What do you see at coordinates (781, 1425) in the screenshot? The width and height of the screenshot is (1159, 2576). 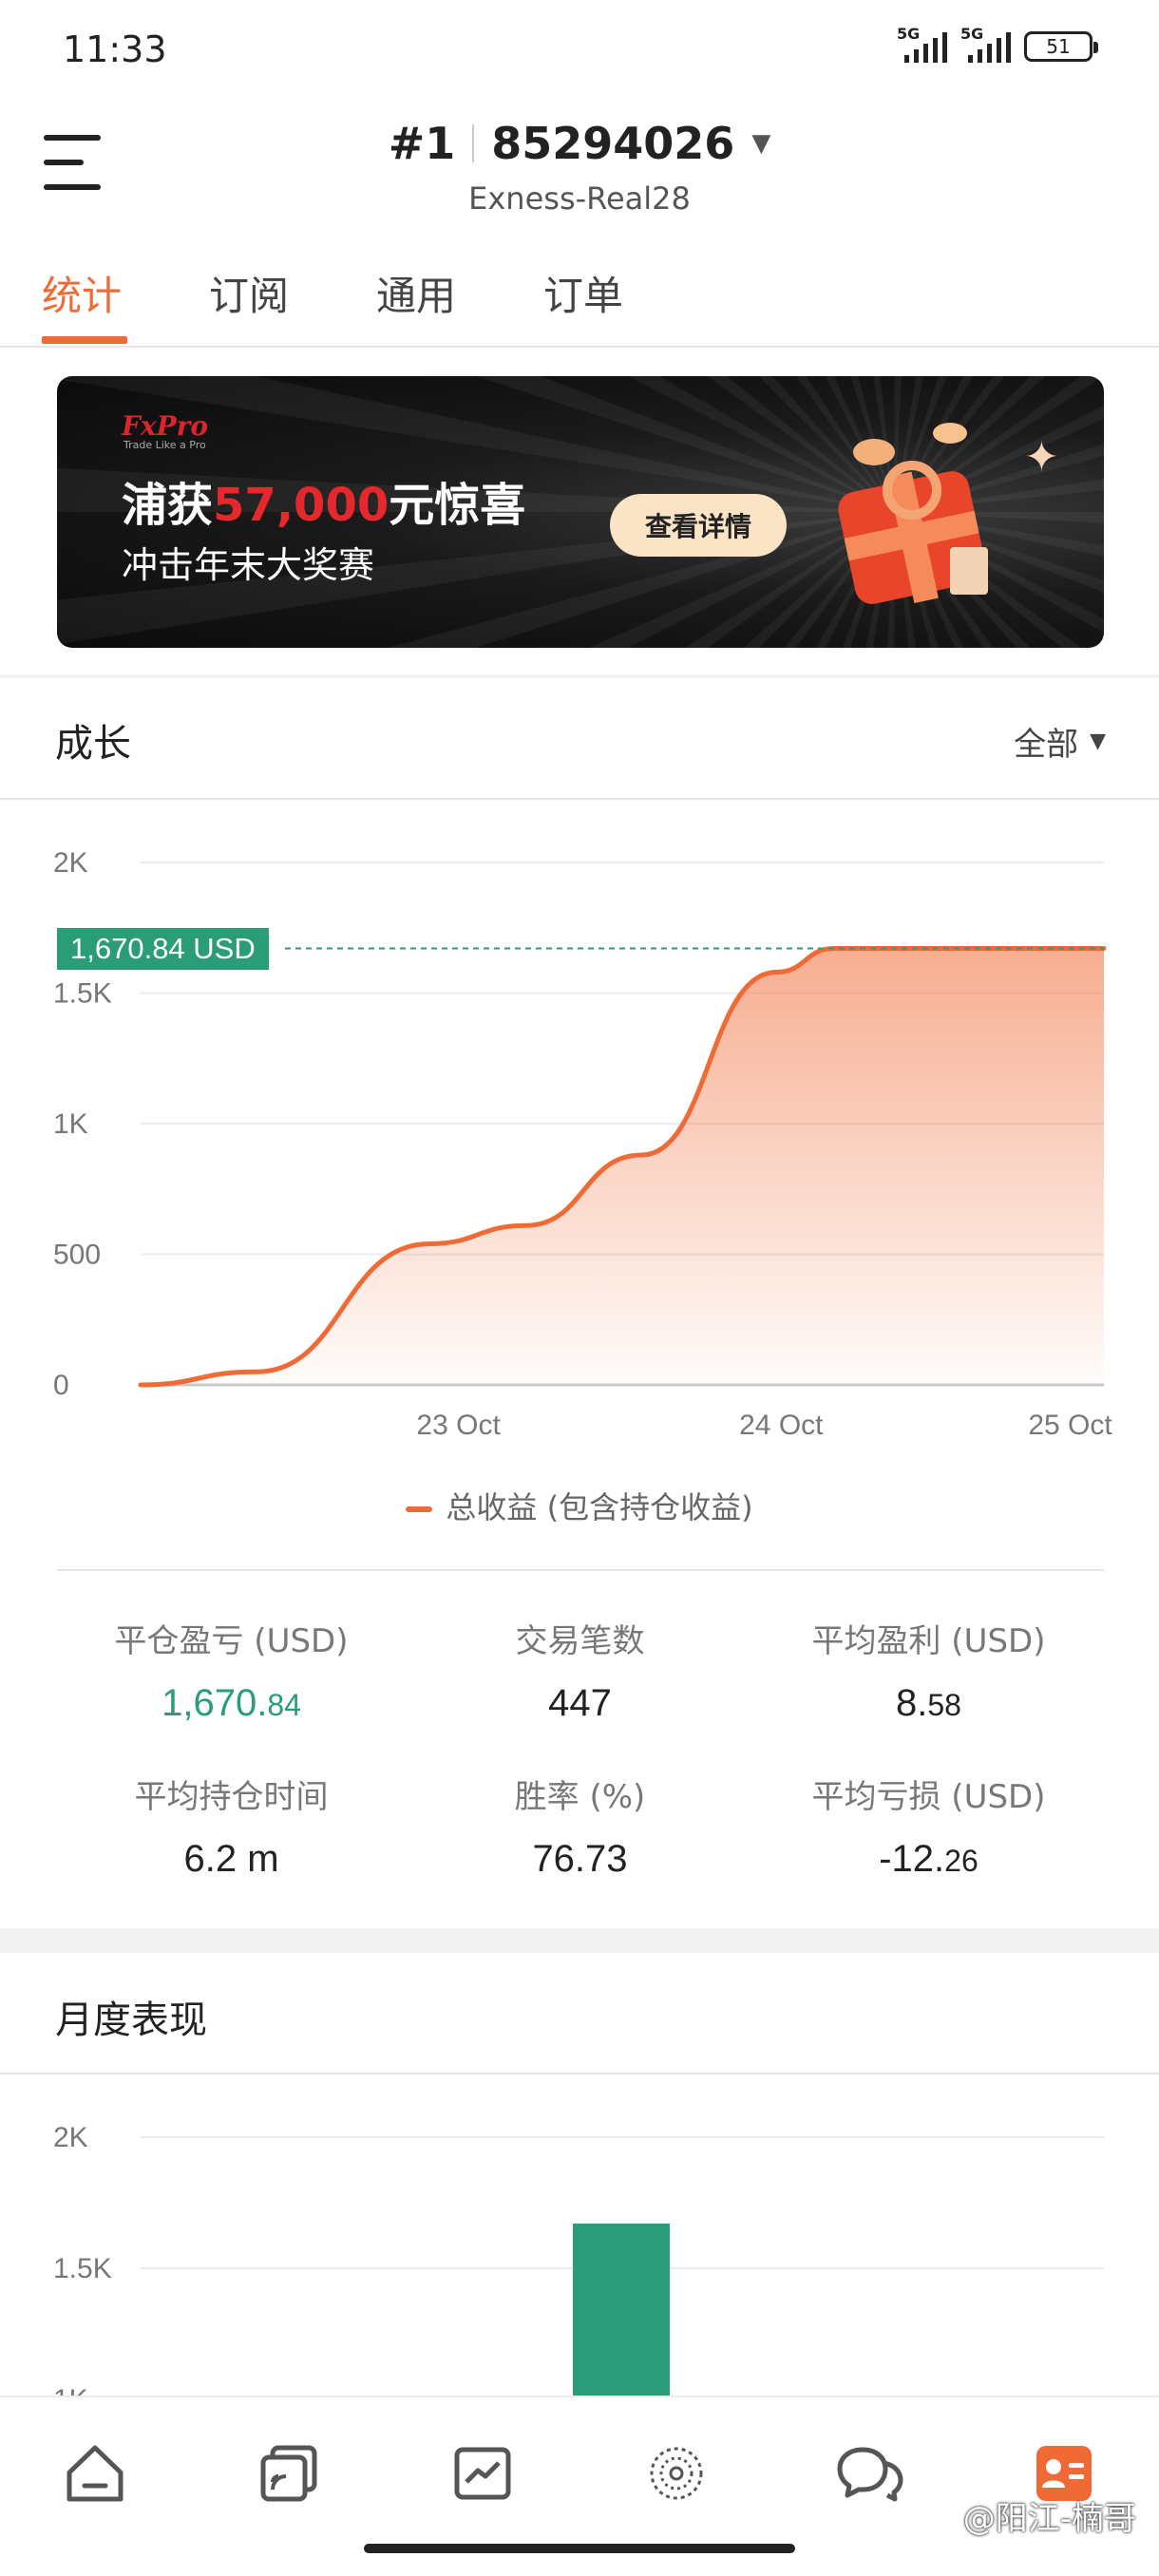 I see `x-tick-label: 24 Oct` at bounding box center [781, 1425].